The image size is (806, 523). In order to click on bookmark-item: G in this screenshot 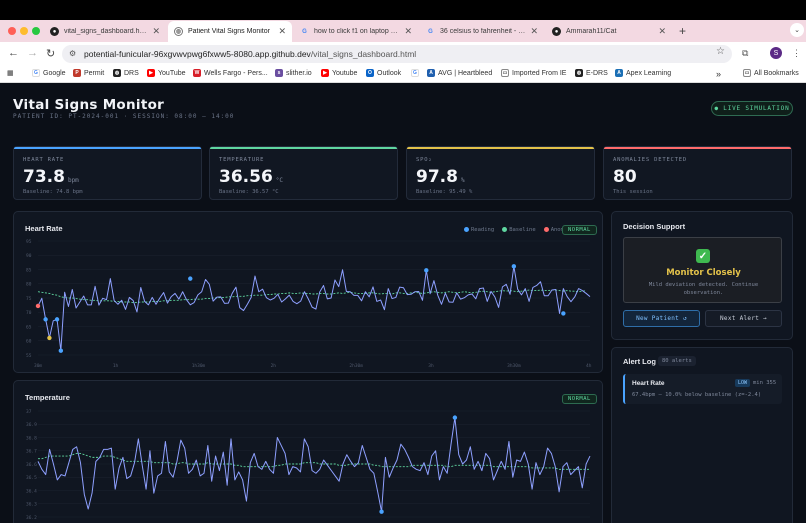, I will do `click(415, 73)`.